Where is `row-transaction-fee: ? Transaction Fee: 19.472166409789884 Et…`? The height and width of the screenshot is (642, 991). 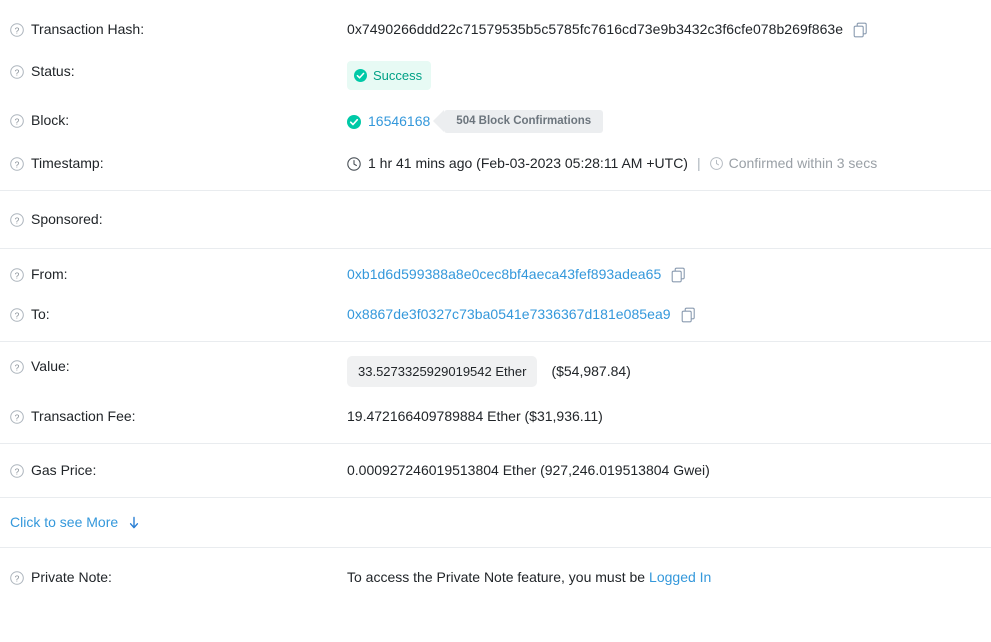
row-transaction-fee: ? Transaction Fee: 19.472166409789884 Et… is located at coordinates (495, 416).